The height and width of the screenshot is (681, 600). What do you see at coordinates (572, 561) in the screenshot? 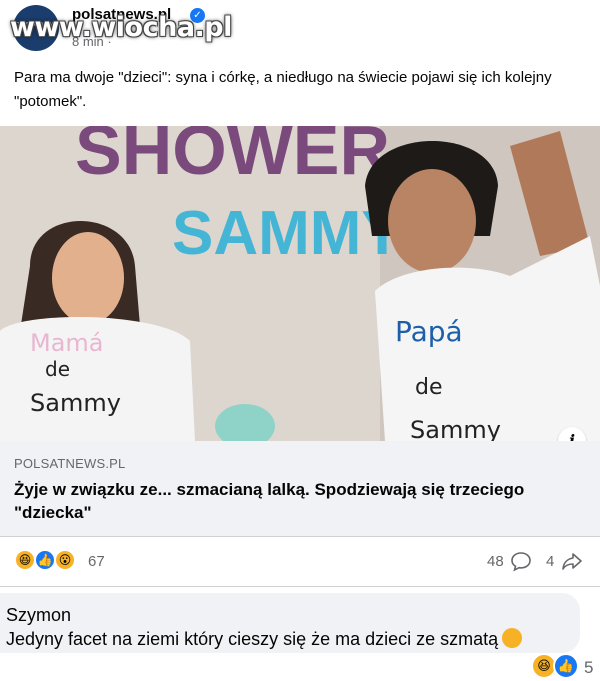
I see `share-icon` at bounding box center [572, 561].